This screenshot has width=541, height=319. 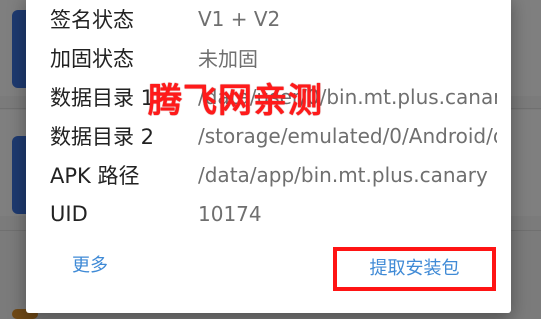 I want to click on detail-label: APK 路径, so click(x=95, y=175).